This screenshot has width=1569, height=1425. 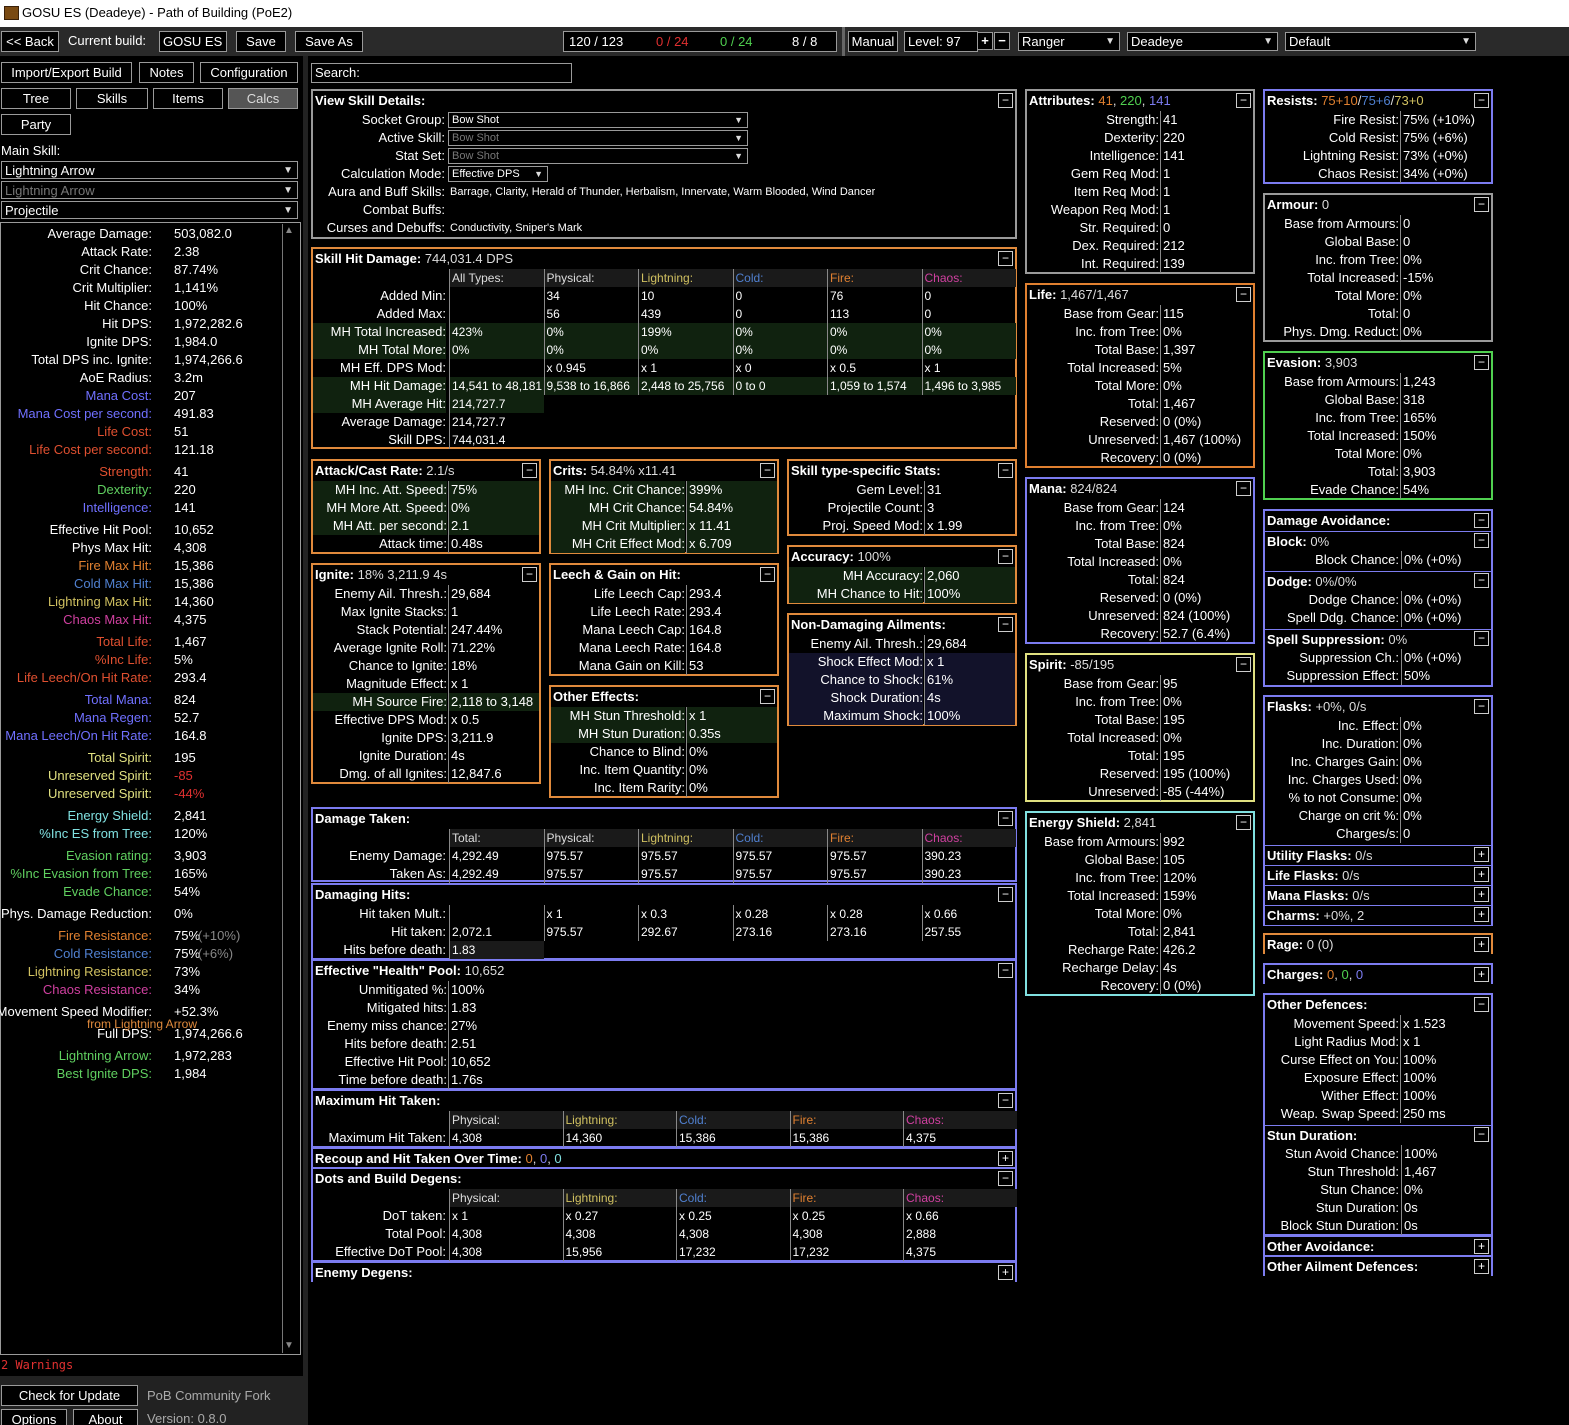 What do you see at coordinates (1378, 1226) in the screenshot?
I see `stat-row: Block Stun Duration: 0s` at bounding box center [1378, 1226].